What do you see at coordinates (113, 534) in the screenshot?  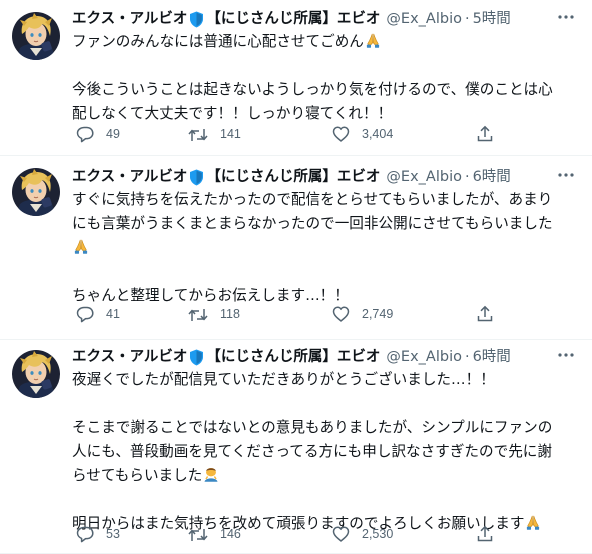 I see `reply-count: 53` at bounding box center [113, 534].